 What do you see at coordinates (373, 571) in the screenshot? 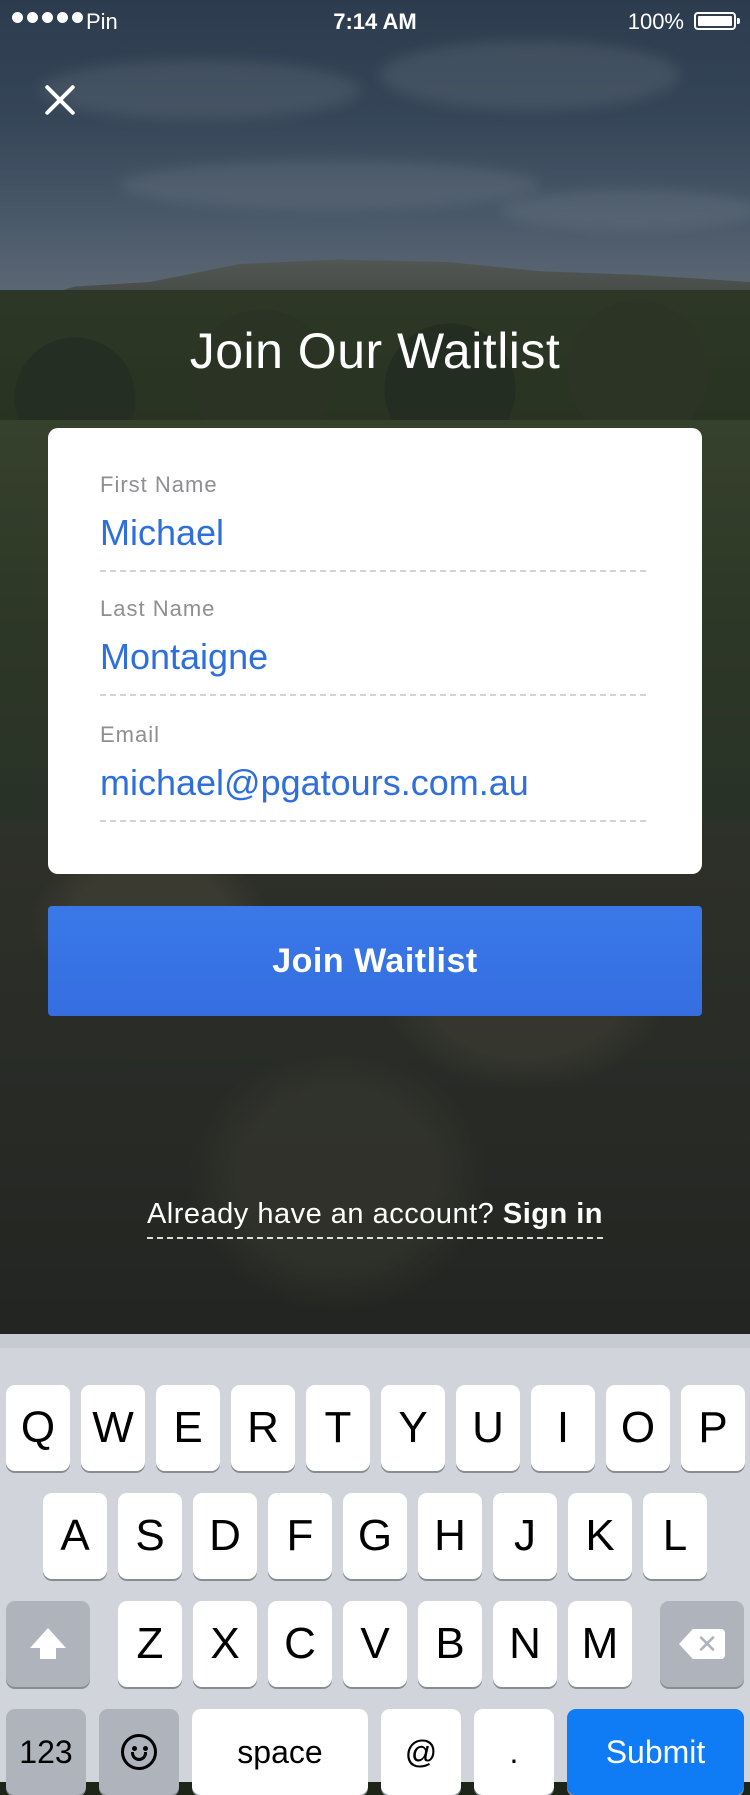
I see `first-name-underline` at bounding box center [373, 571].